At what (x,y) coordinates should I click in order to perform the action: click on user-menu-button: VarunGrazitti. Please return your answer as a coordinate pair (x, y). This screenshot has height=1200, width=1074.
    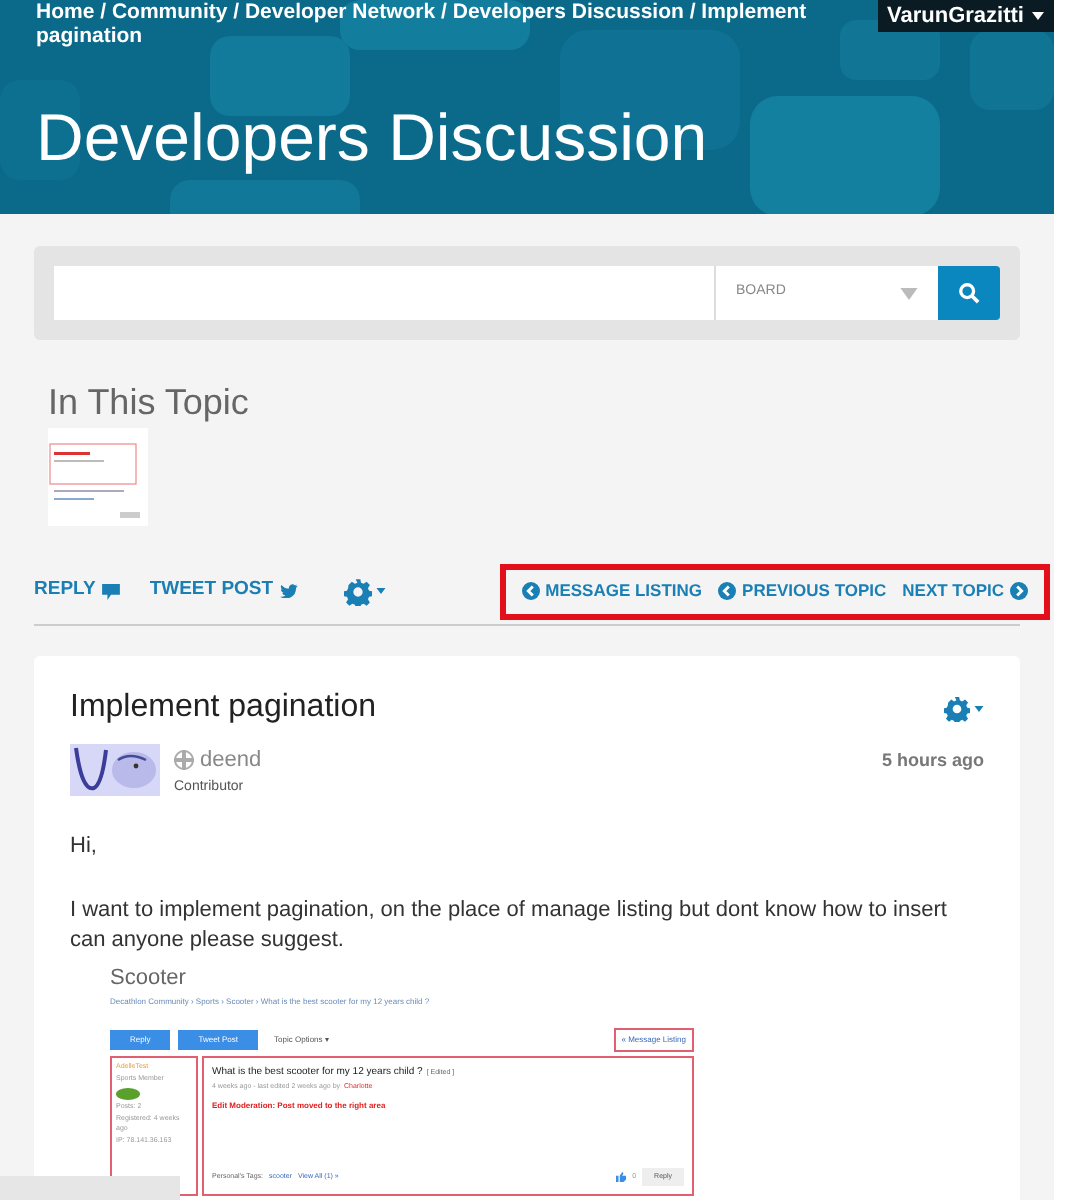
    Looking at the image, I should click on (965, 16).